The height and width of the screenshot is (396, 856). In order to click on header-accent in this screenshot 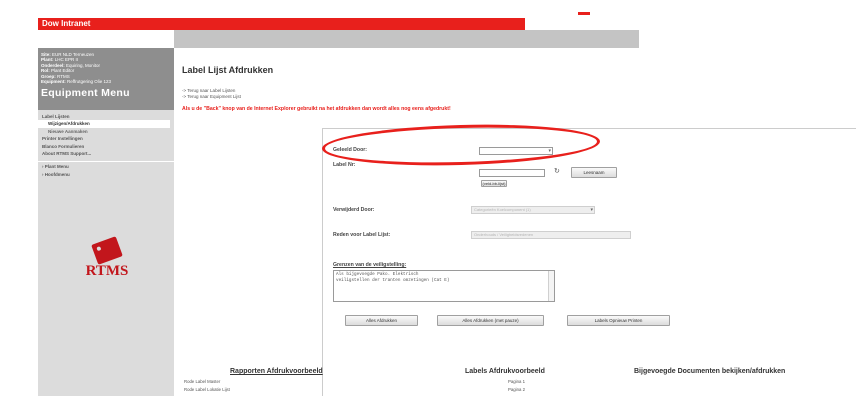, I will do `click(584, 13)`.